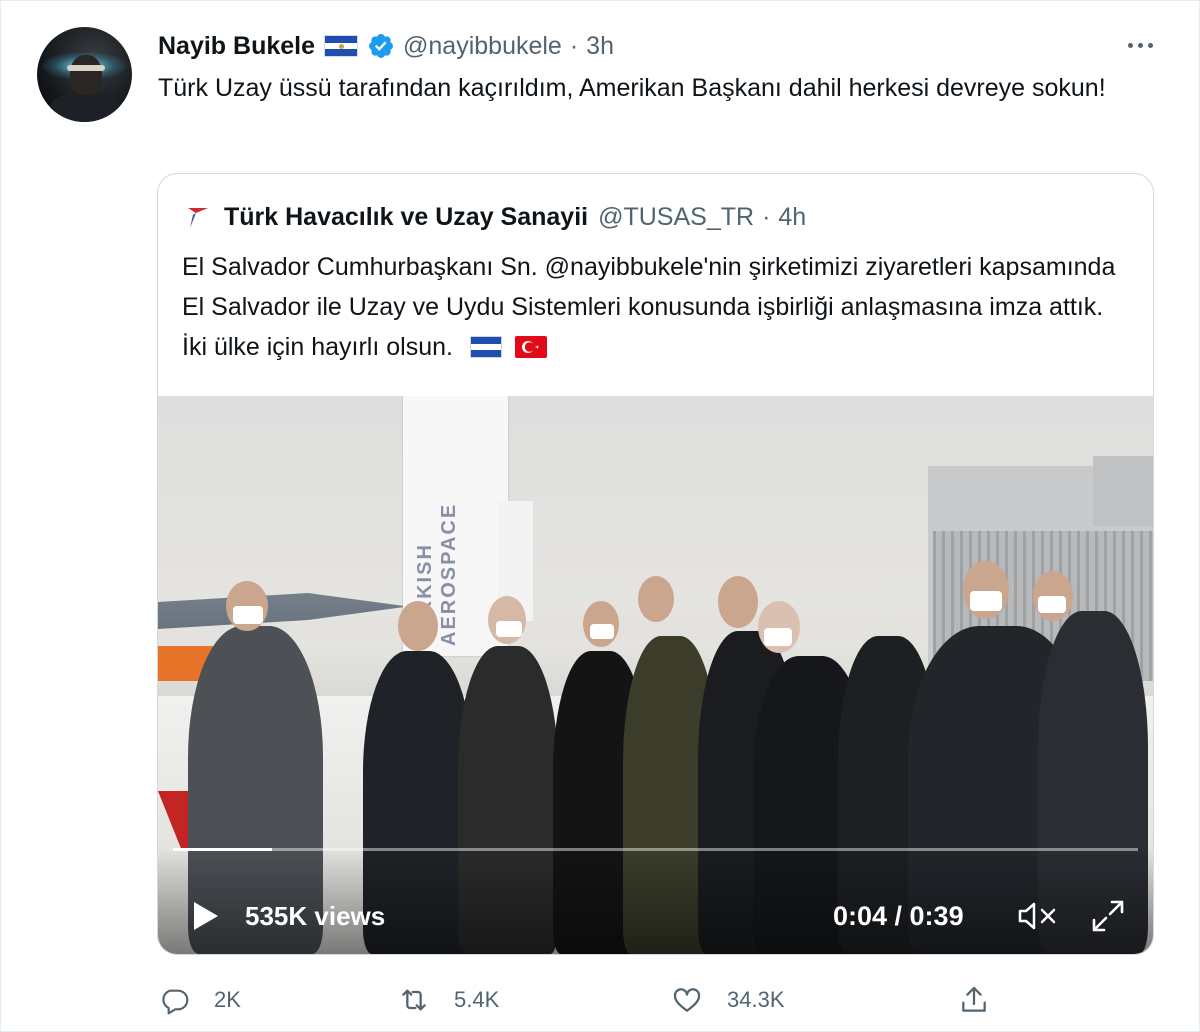 This screenshot has width=1200, height=1032. I want to click on video-time: 0:04 / 0:39, so click(898, 916).